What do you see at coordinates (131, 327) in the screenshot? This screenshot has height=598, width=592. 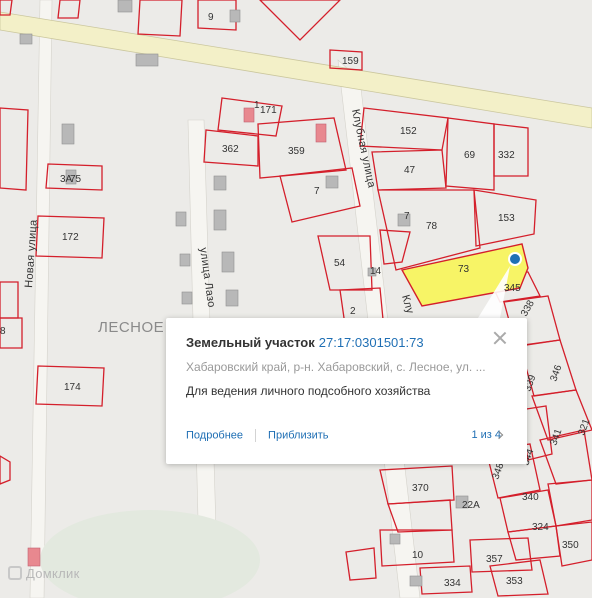 I see `village-label: ЛЕСНОЕ` at bounding box center [131, 327].